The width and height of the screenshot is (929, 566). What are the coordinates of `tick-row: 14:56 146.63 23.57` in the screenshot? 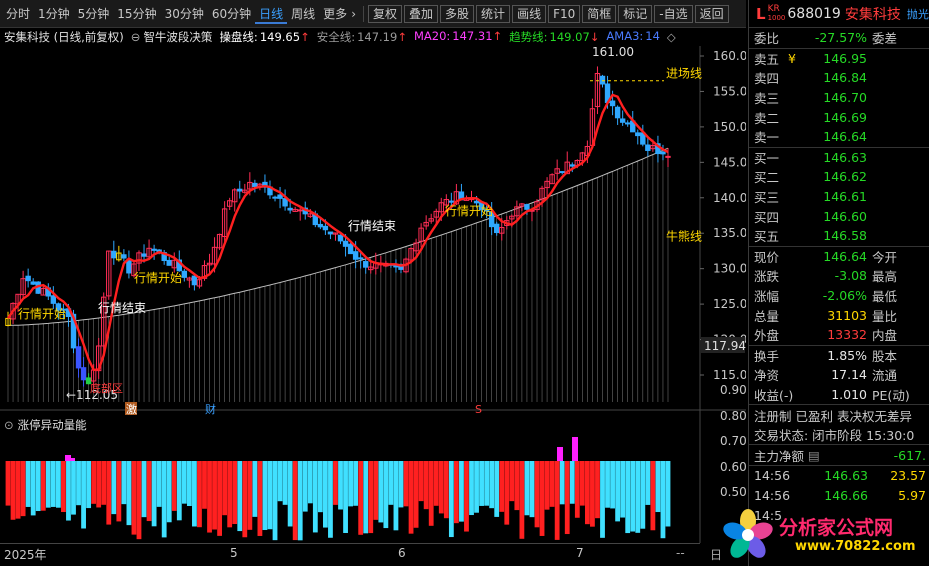 It's located at (840, 476).